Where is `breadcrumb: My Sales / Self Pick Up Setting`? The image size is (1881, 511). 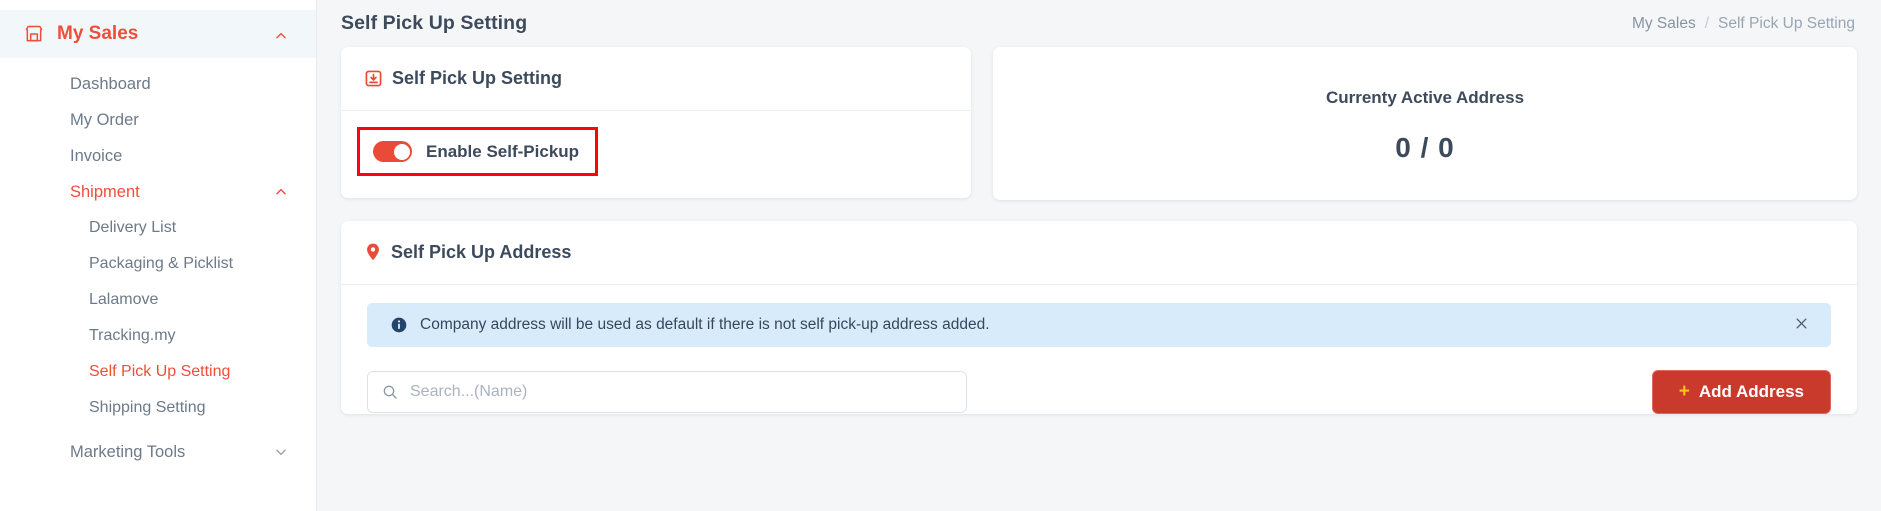 breadcrumb: My Sales / Self Pick Up Setting is located at coordinates (1743, 24).